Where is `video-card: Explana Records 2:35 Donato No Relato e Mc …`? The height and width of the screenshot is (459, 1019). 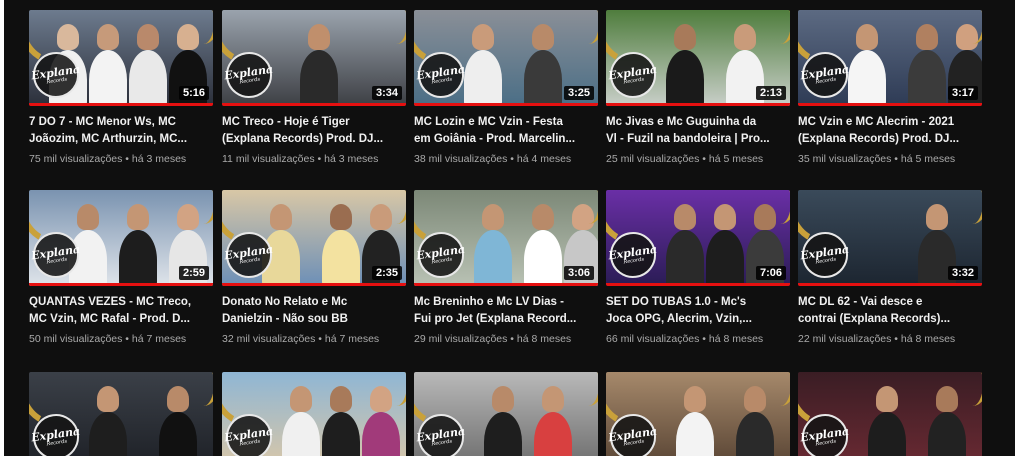
video-card: Explana Records 2:35 Donato No Relato e Mc … is located at coordinates (314, 267).